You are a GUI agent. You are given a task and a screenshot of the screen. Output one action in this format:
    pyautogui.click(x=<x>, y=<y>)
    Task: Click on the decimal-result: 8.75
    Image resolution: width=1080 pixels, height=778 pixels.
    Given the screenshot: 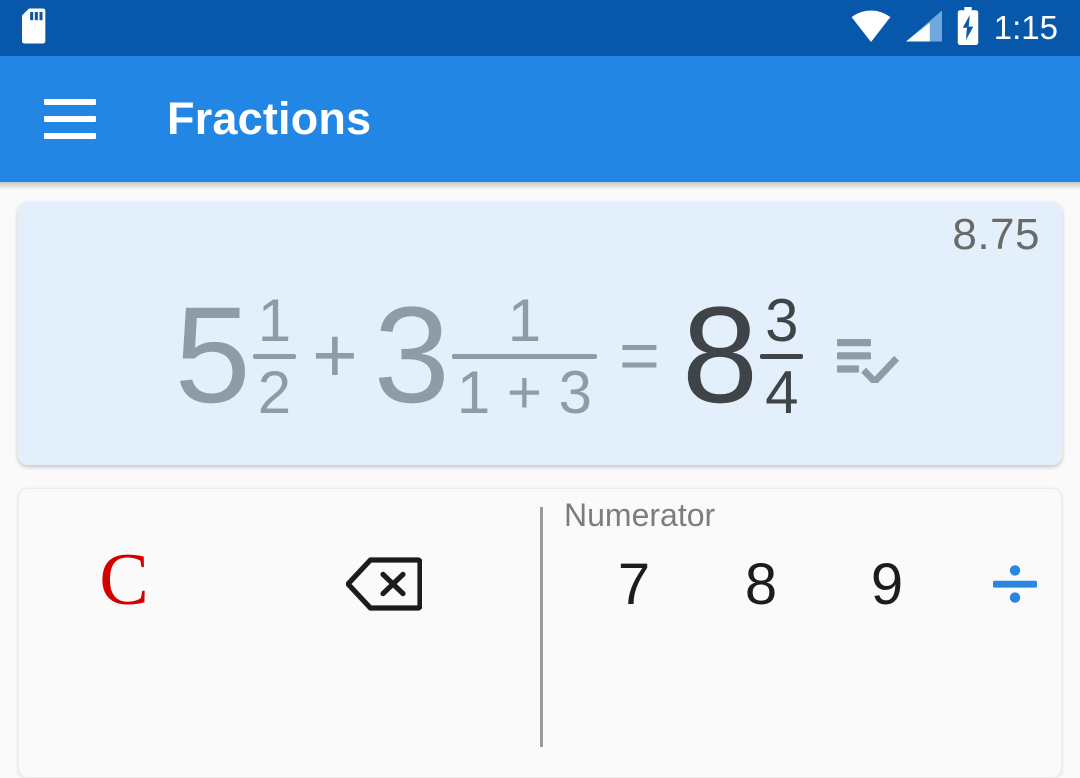 What is the action you would take?
    pyautogui.click(x=996, y=234)
    